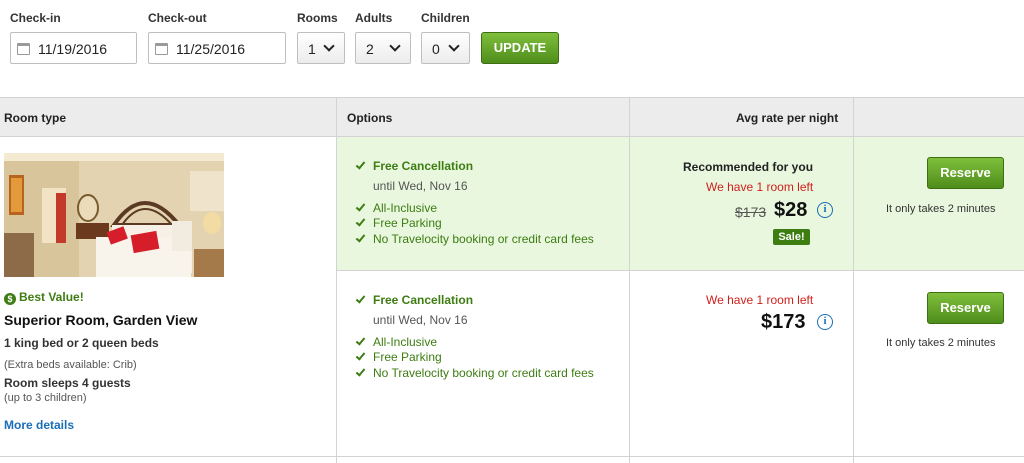 The height and width of the screenshot is (463, 1024). Describe the element at coordinates (783, 322) in the screenshot. I see `price: $173` at that location.